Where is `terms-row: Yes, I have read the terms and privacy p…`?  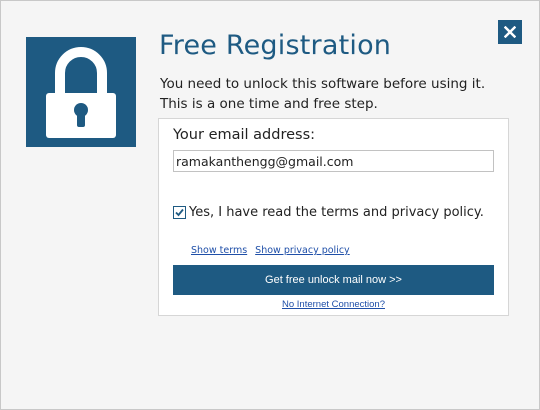
terms-row: Yes, I have read the terms and privacy p… is located at coordinates (328, 212).